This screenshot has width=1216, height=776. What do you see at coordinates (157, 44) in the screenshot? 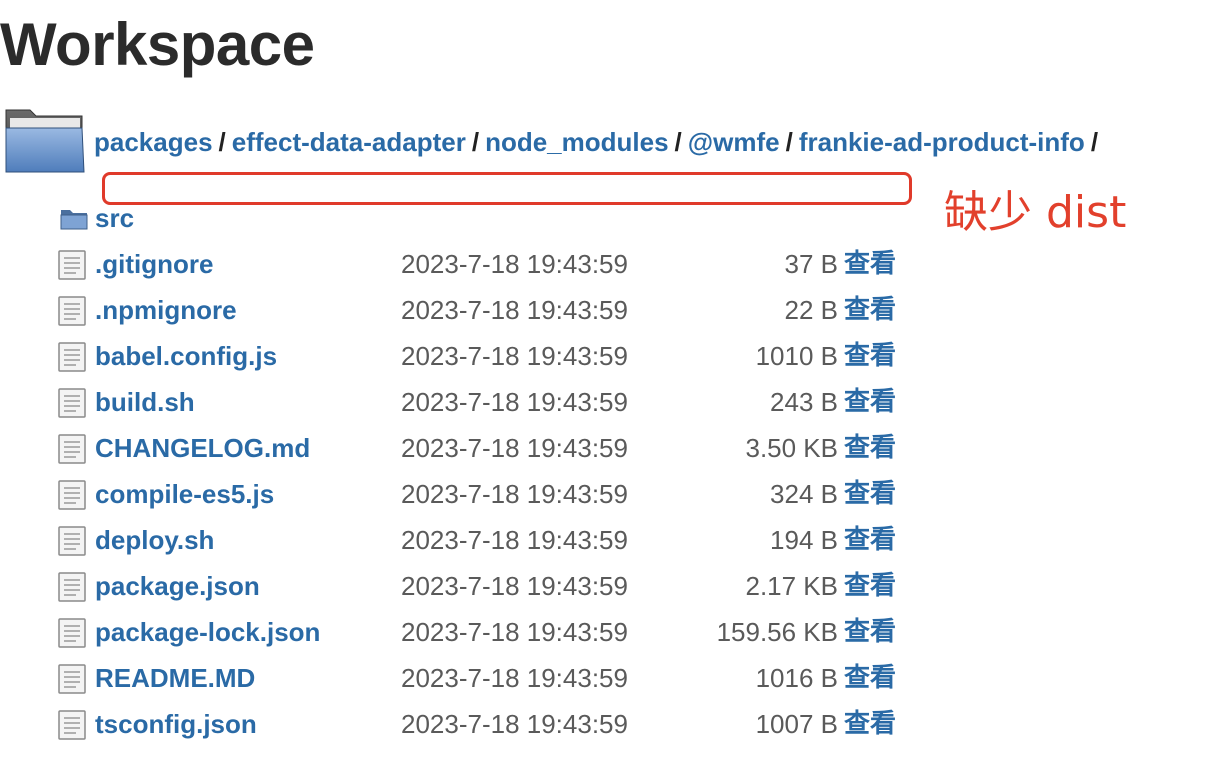
I see `page-title: Workspace` at bounding box center [157, 44].